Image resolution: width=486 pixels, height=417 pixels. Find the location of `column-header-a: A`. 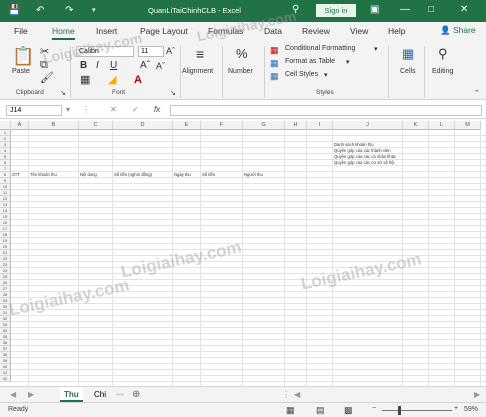

column-header-a: A is located at coordinates (20, 125).